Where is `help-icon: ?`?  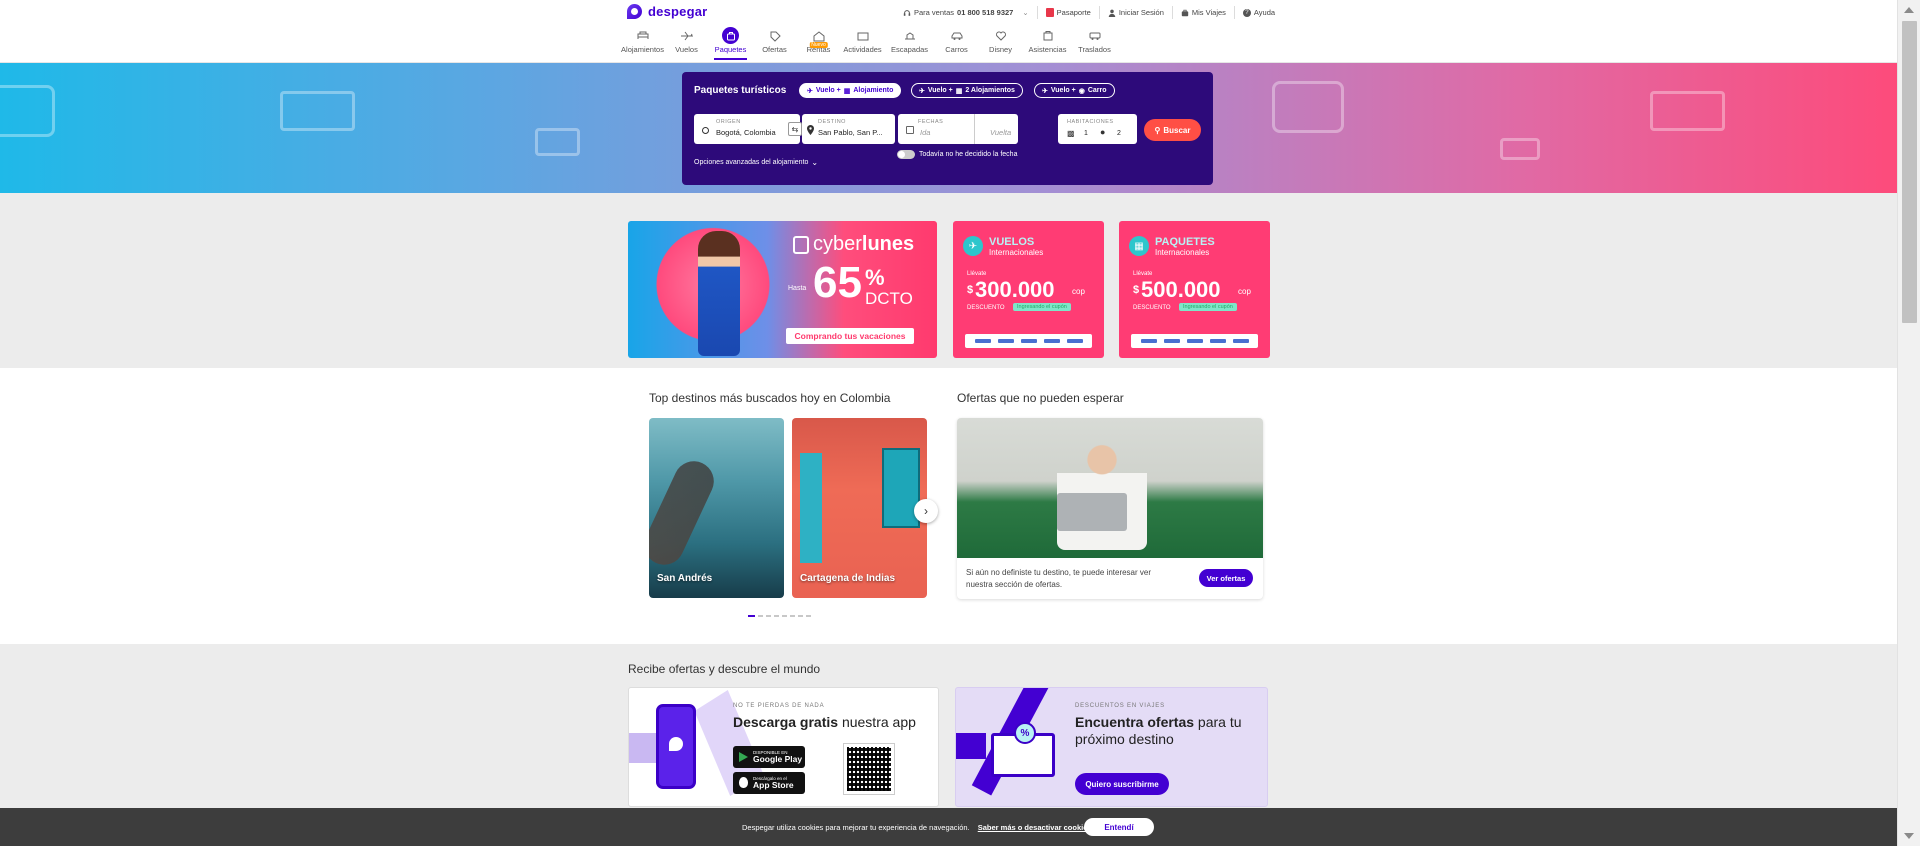
help-icon: ? is located at coordinates (1246, 12).